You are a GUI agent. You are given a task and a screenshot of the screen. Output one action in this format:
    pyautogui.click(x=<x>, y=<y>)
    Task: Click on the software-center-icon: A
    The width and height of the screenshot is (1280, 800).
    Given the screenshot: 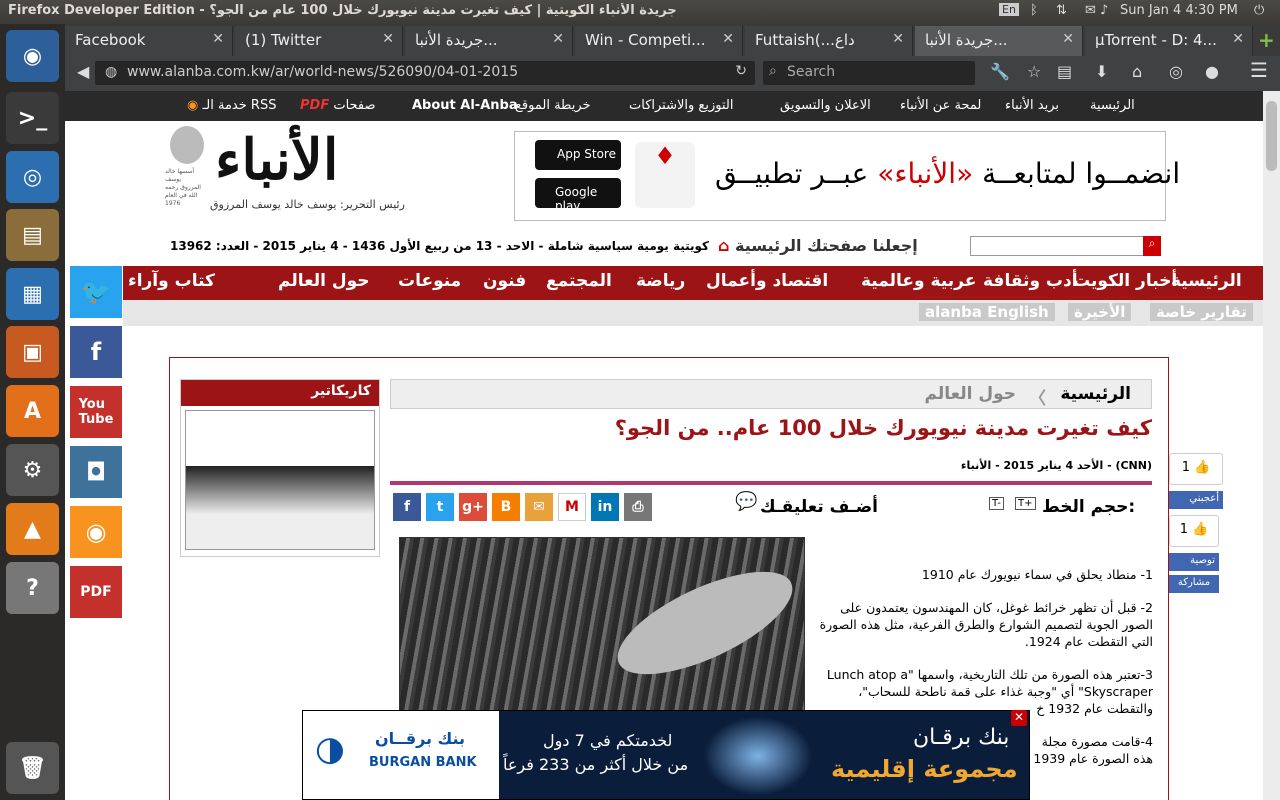 What is the action you would take?
    pyautogui.click(x=32, y=411)
    